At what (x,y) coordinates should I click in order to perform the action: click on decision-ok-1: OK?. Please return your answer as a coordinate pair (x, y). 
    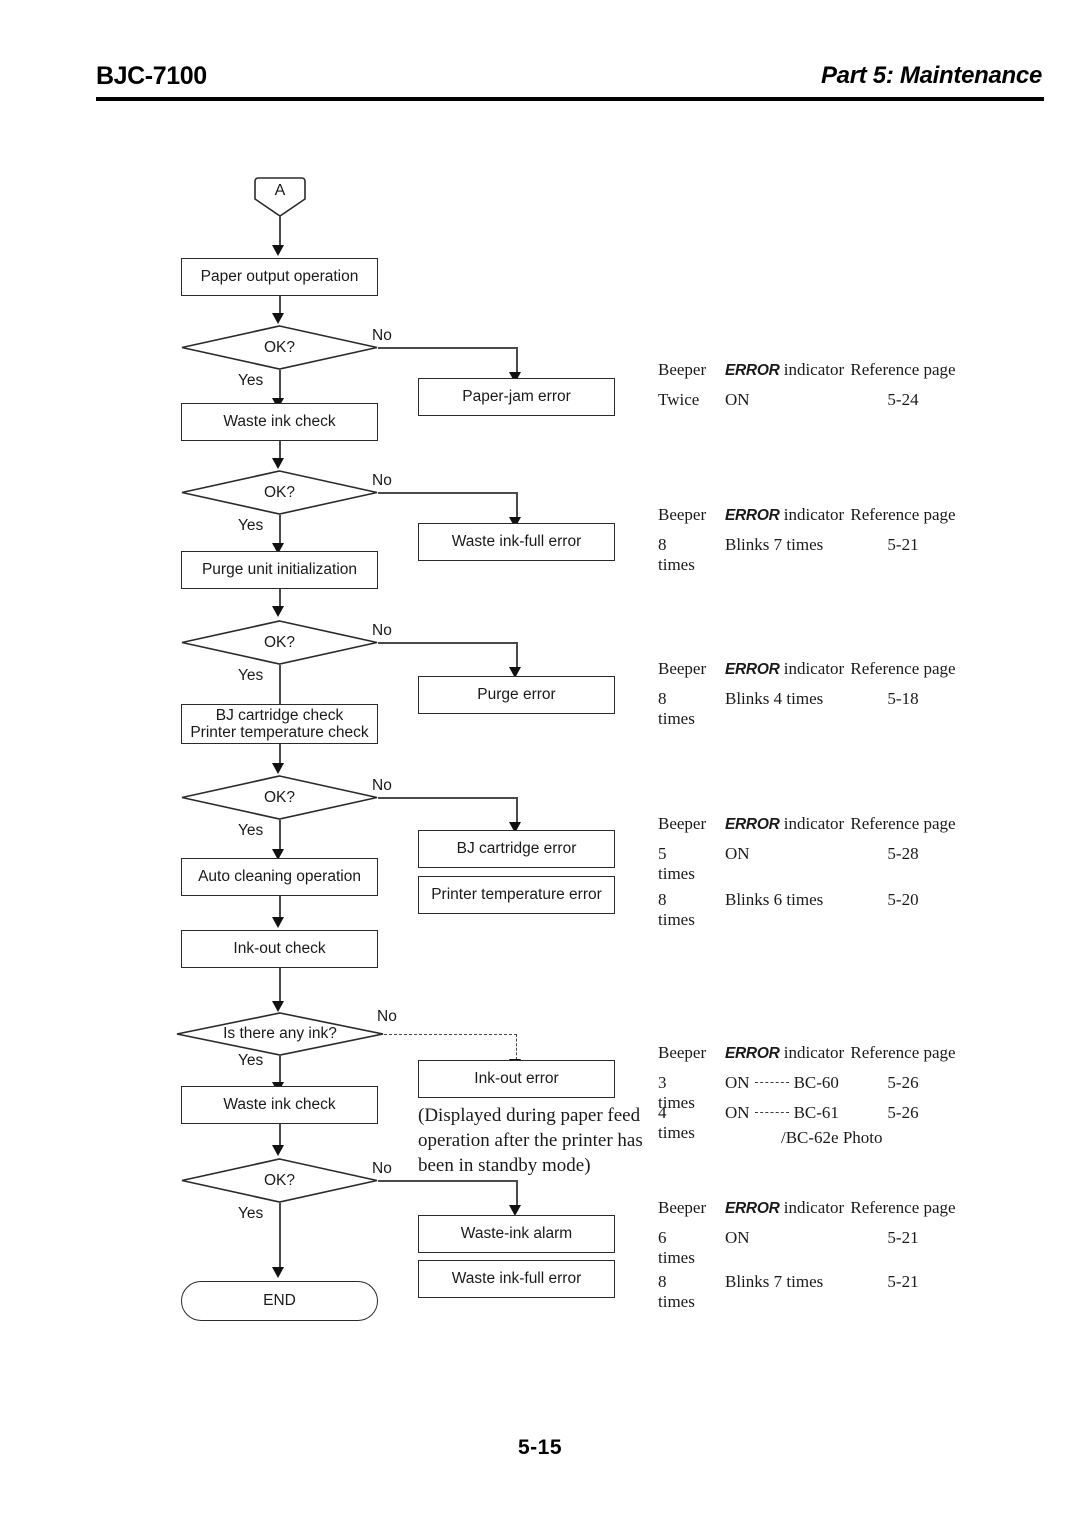
    Looking at the image, I should click on (279, 347).